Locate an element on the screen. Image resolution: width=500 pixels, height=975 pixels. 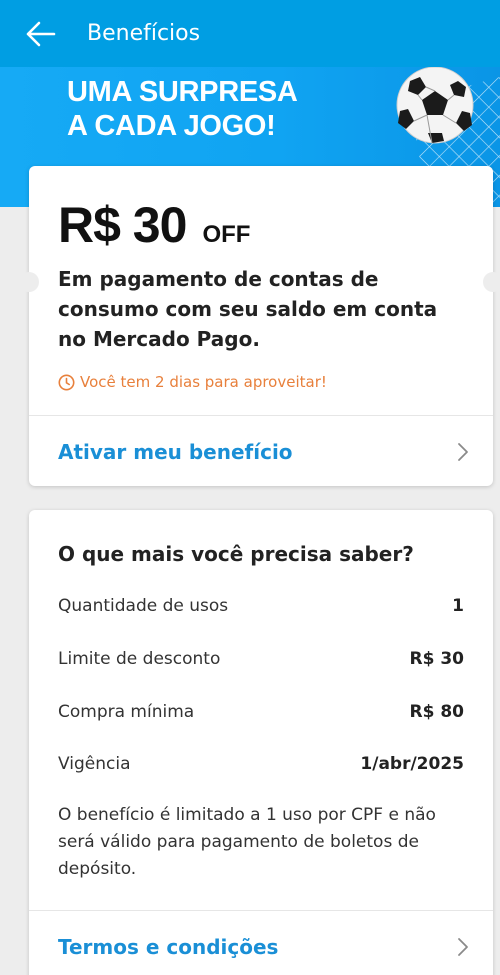
deadline-text: Você tem 2 dias para aproveitar! is located at coordinates (203, 382).